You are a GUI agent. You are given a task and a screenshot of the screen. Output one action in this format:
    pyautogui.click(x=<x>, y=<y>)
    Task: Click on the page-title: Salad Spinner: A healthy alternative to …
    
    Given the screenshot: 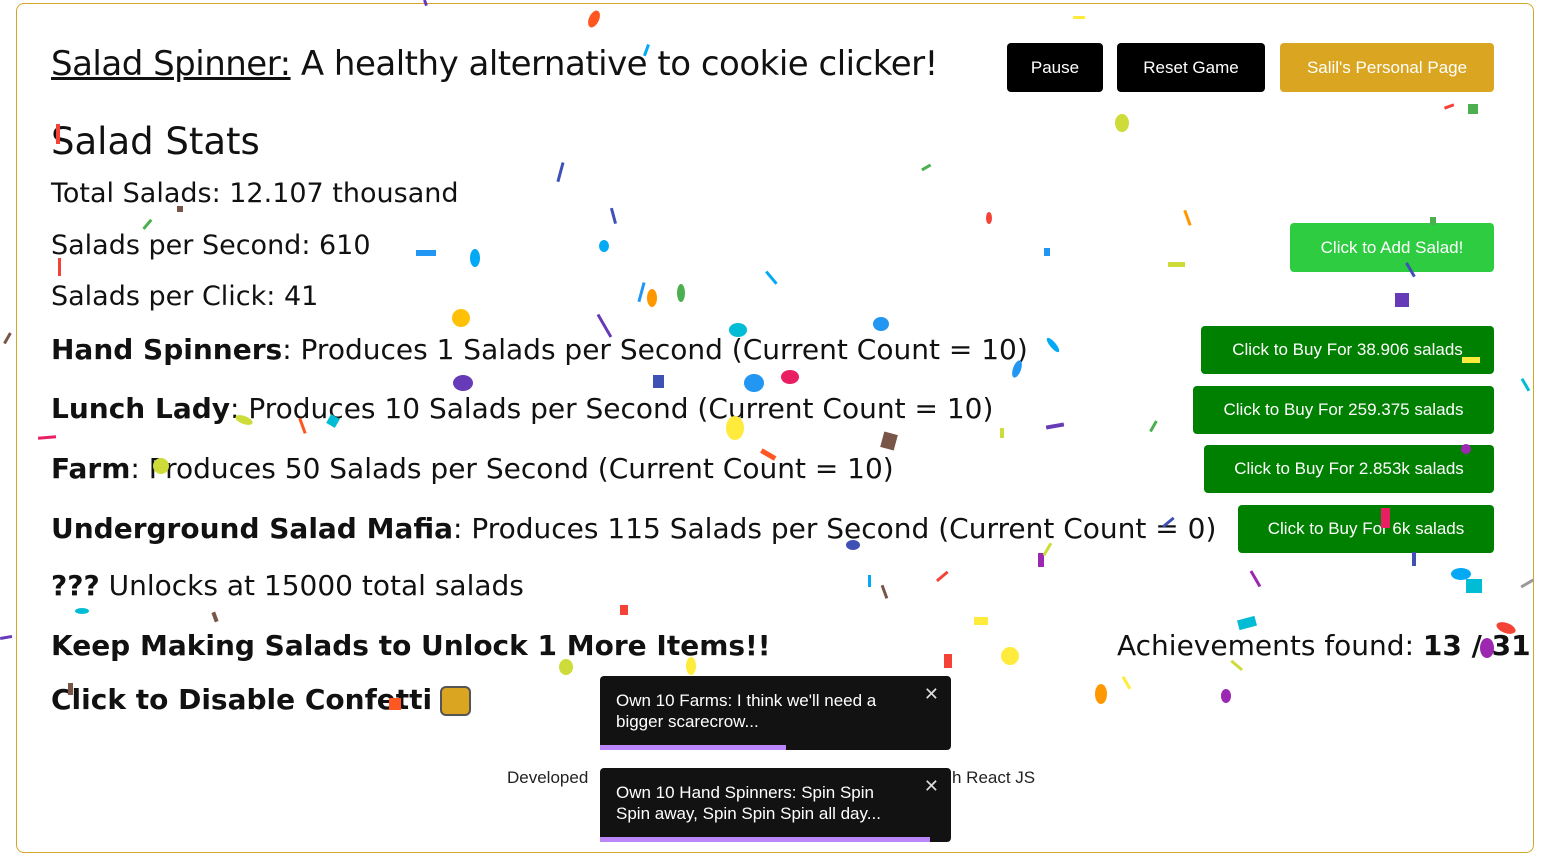 What is the action you would take?
    pyautogui.click(x=494, y=64)
    